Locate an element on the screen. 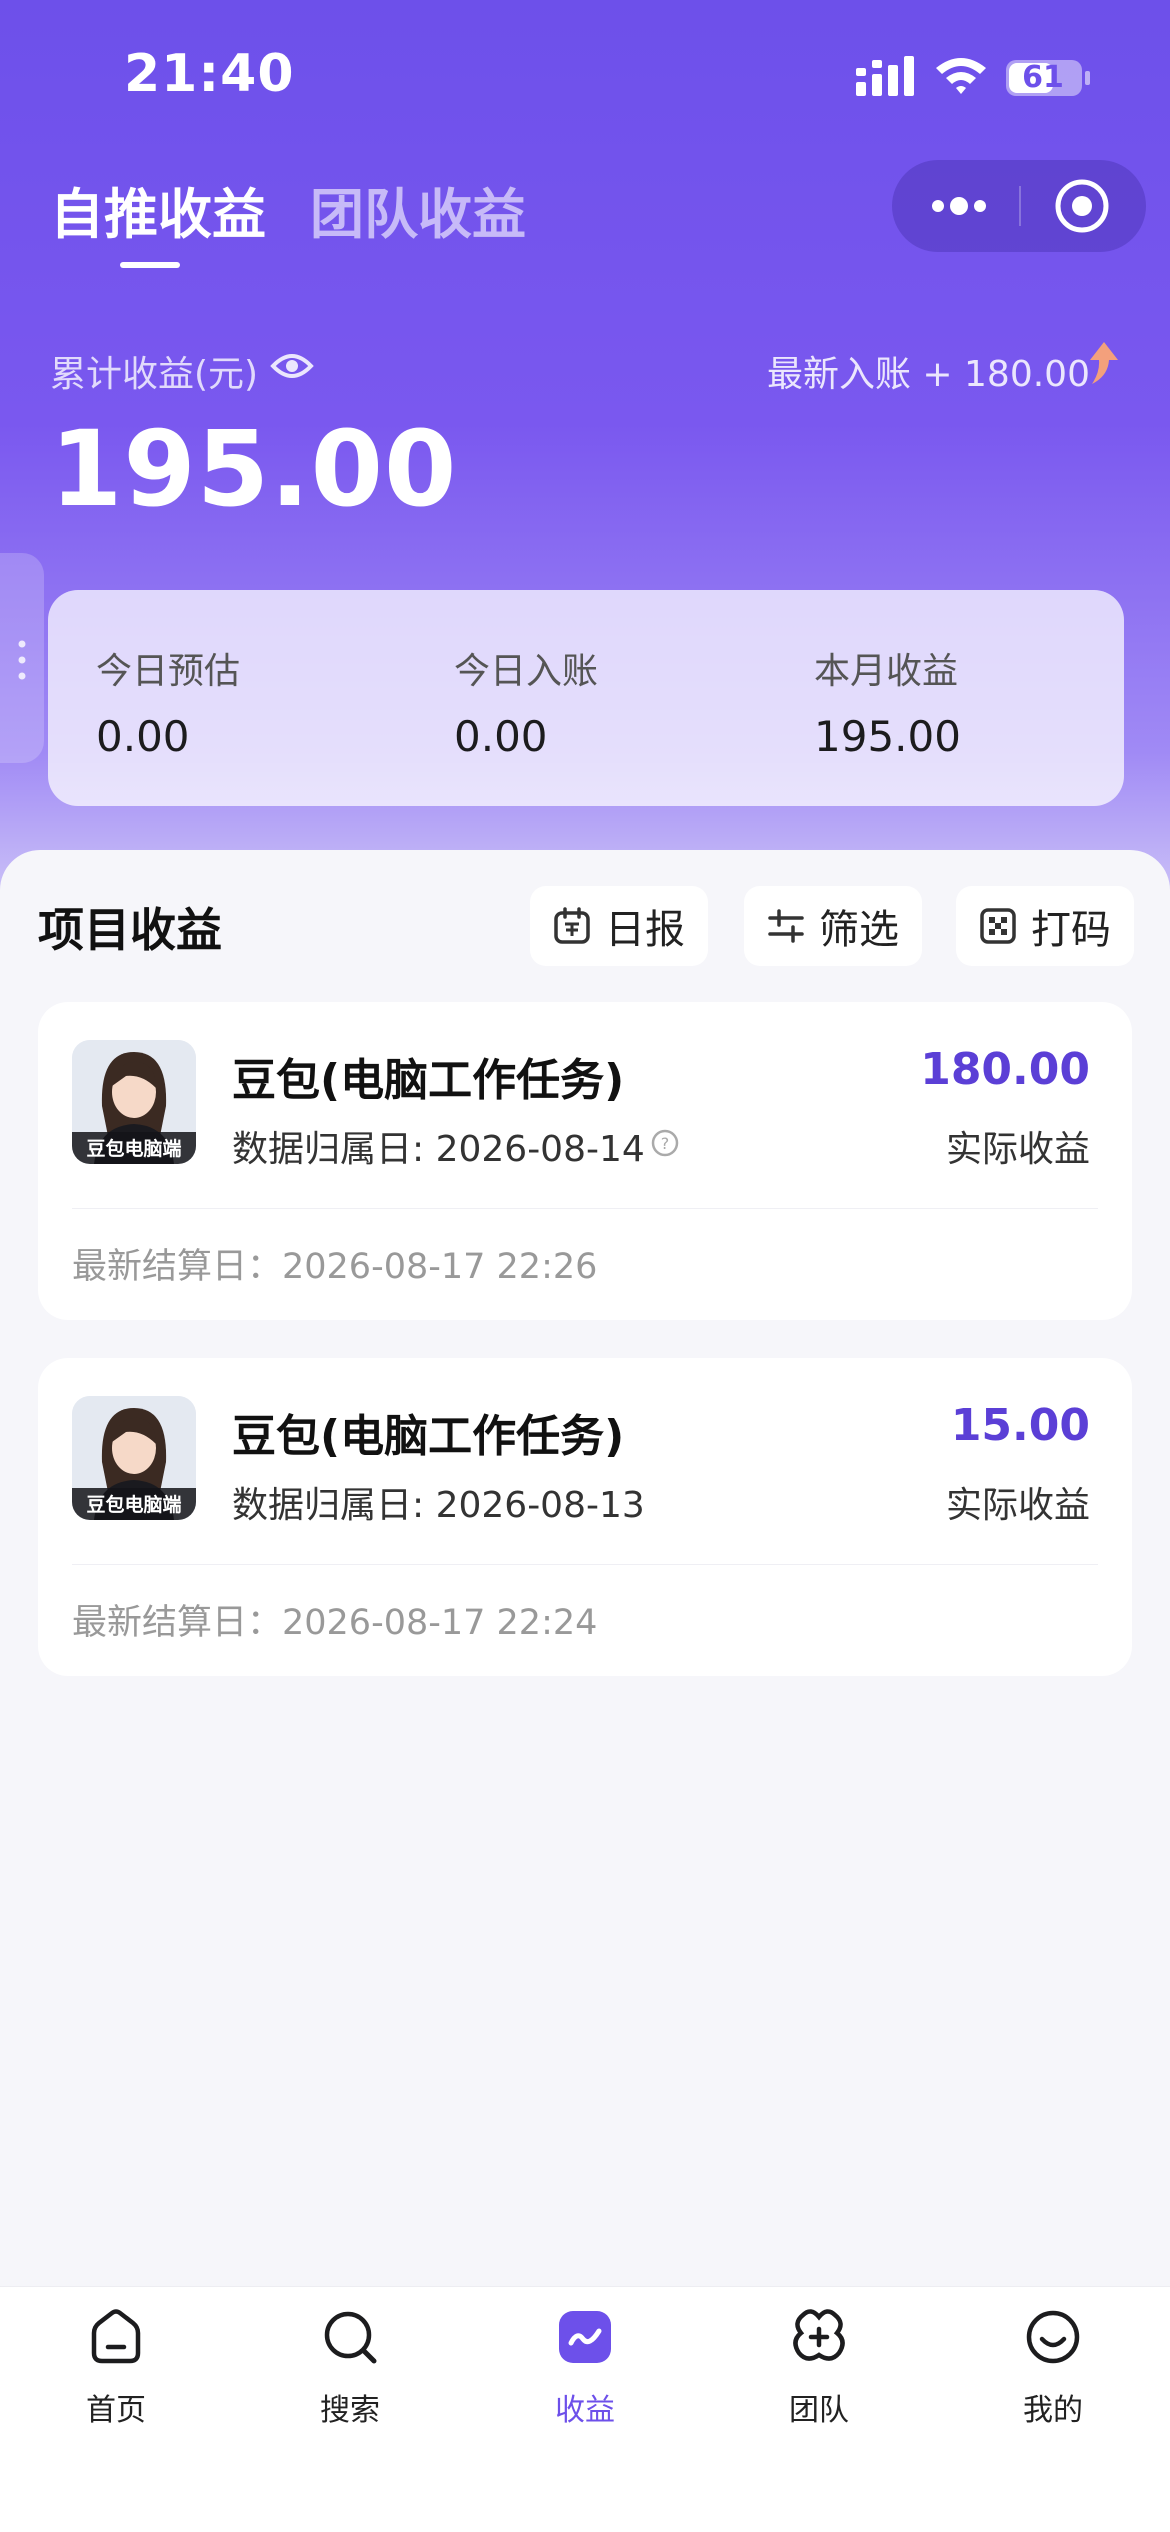 The height and width of the screenshot is (2532, 1170). search-icon is located at coordinates (350, 2337).